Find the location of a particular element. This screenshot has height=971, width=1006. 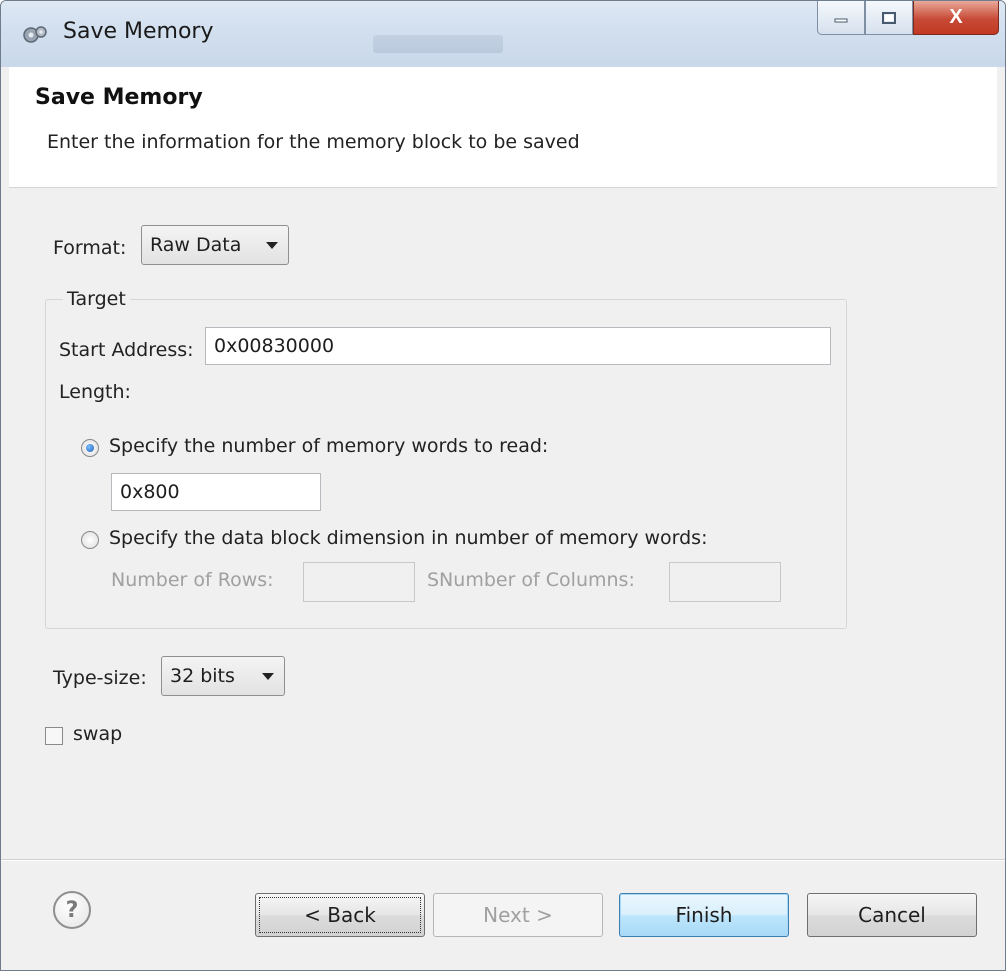

start-address-label: Start Address: is located at coordinates (126, 350).